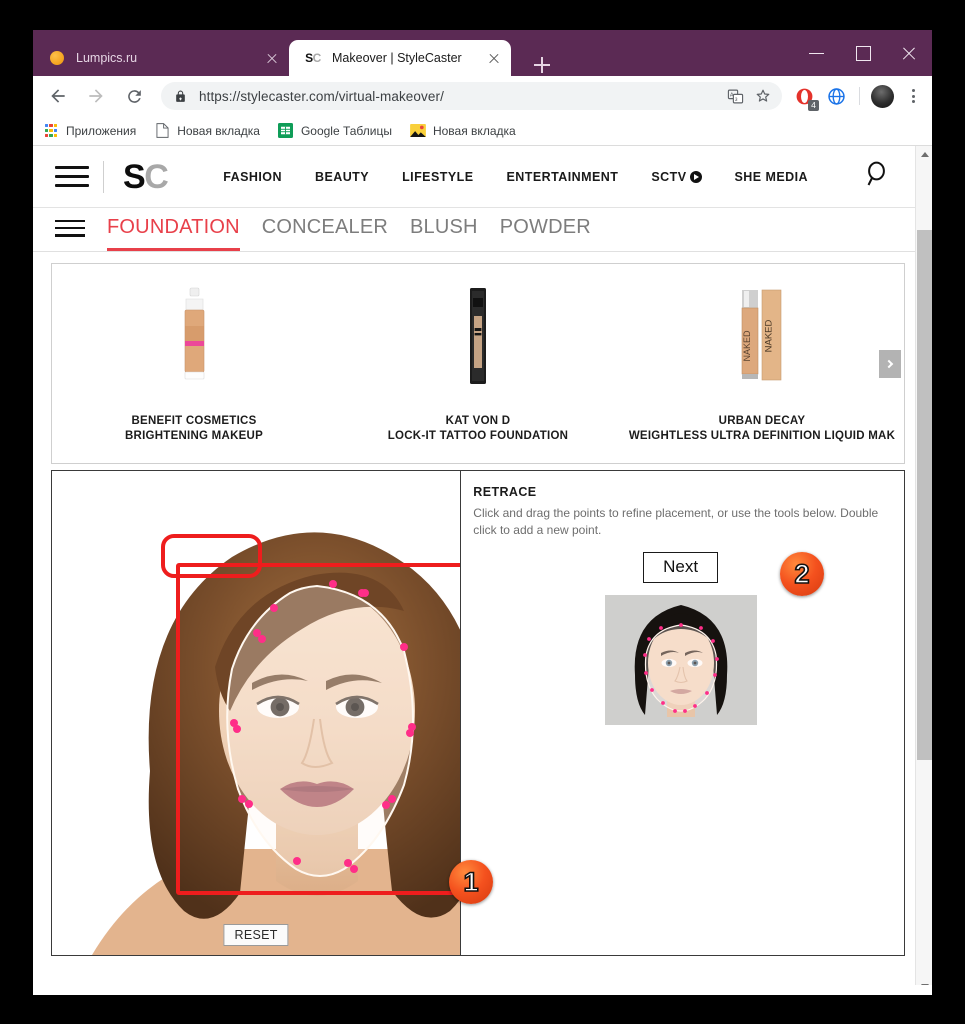 This screenshot has width=965, height=1024. Describe the element at coordinates (542, 65) in the screenshot. I see `new-tab-button` at that location.